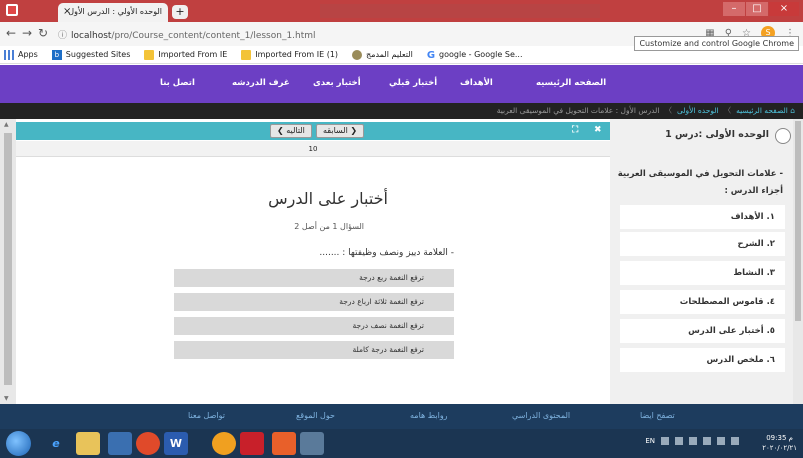  I want to click on maximize-button: □, so click(757, 9).